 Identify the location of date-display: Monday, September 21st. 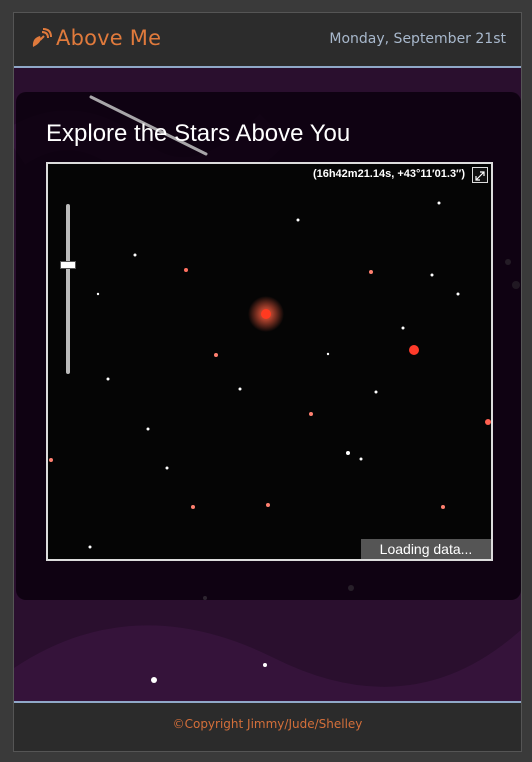
(417, 39).